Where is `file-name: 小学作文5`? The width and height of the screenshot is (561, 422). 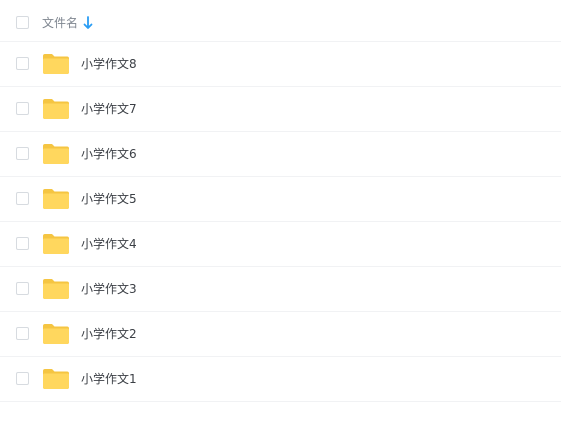 file-name: 小学作文5 is located at coordinates (109, 199).